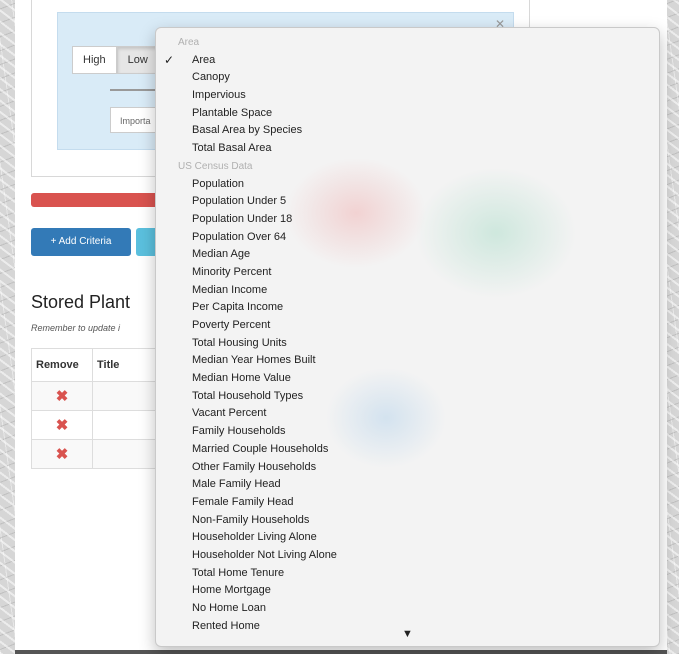 This screenshot has height=654, width=679. Describe the element at coordinates (407, 131) in the screenshot. I see `dropdown-option: Basal Area by Species` at that location.